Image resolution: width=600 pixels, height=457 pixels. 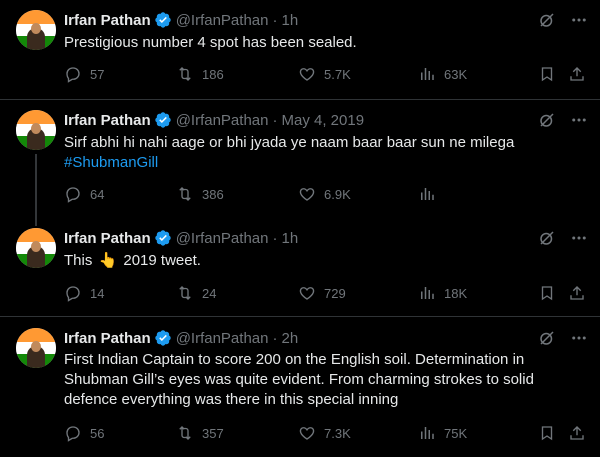 What do you see at coordinates (108, 260) in the screenshot?
I see `pointing-up-emoji: 👆` at bounding box center [108, 260].